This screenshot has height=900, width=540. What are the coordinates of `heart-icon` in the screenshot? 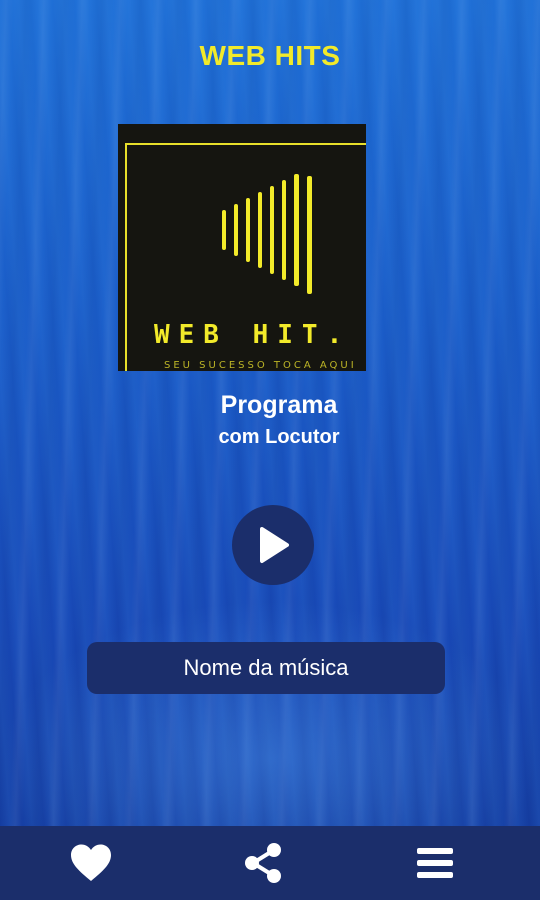 It's located at (91, 862).